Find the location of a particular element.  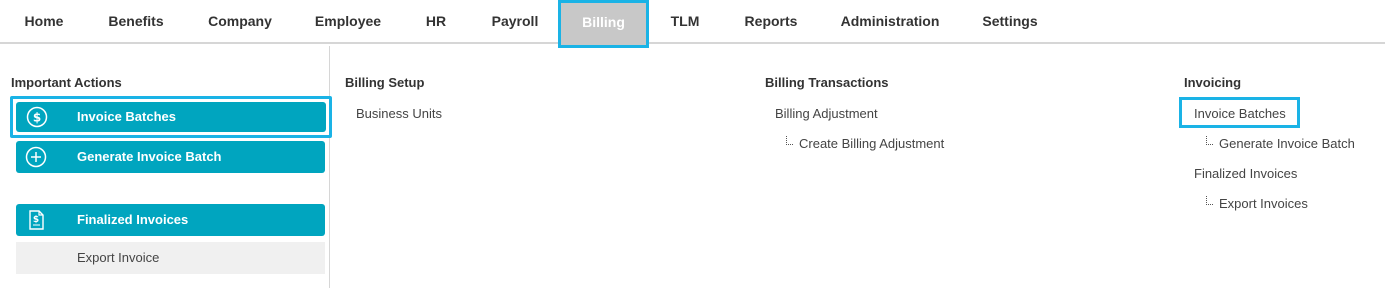

billing-adjustment-link: Billing Adjustment is located at coordinates (826, 113).